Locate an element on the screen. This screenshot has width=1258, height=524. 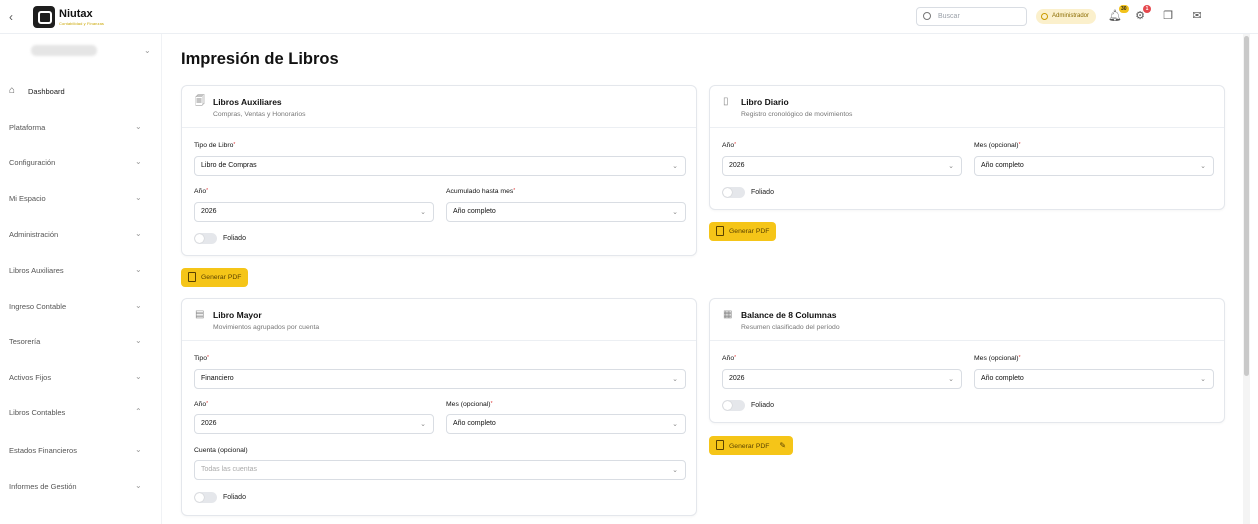
document-stack-icon: 🗐 is located at coordinates (200, 101).